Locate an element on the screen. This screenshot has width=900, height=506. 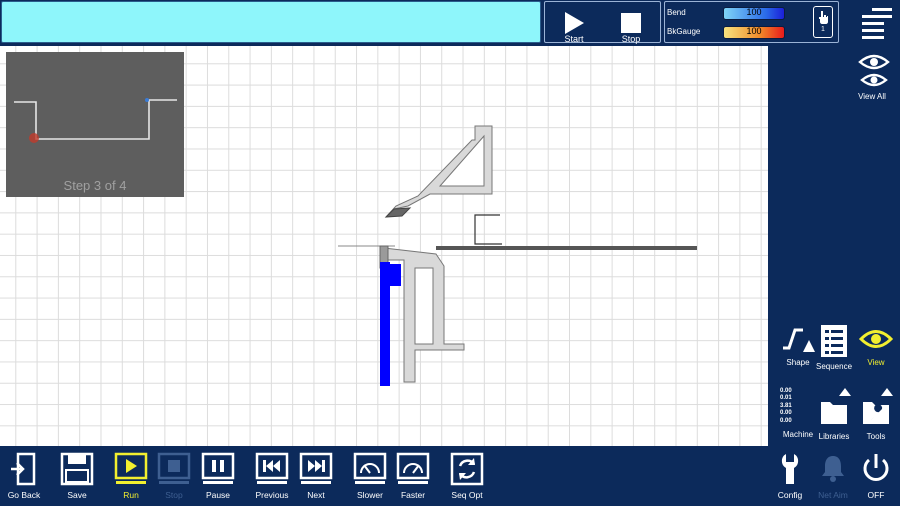
config-label: Config is located at coordinates (790, 495).